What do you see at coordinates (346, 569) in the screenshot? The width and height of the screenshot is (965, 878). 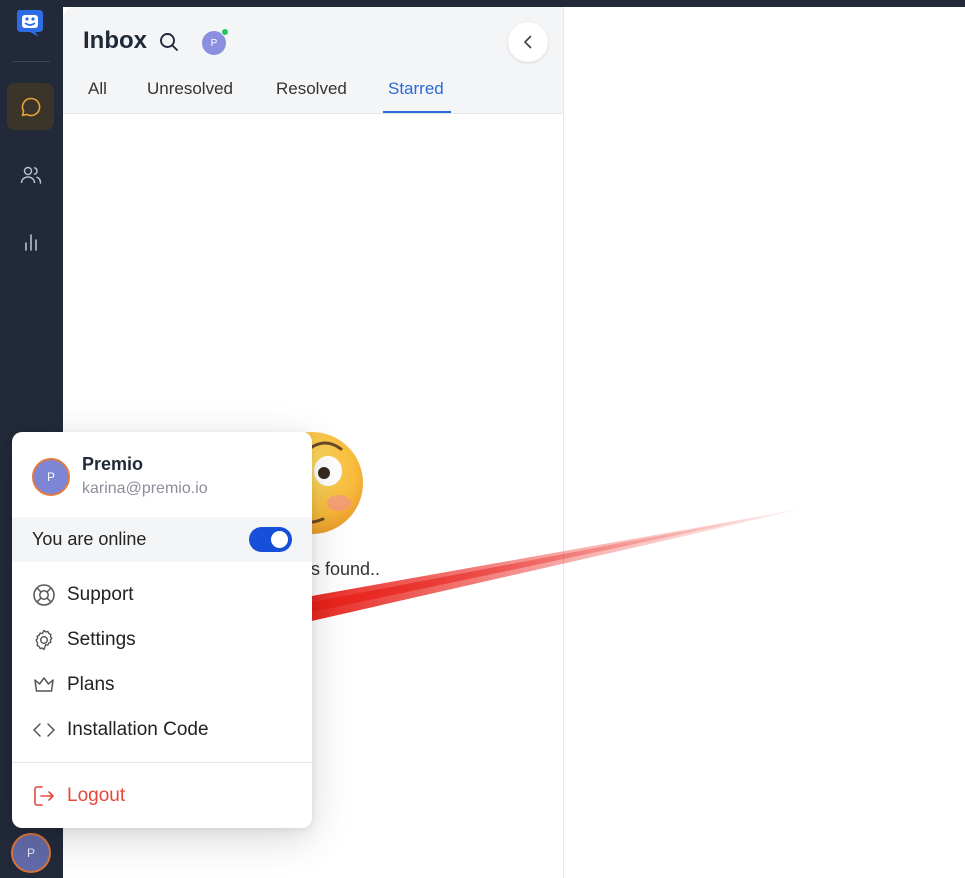 I see `empty-state-text: s found..` at bounding box center [346, 569].